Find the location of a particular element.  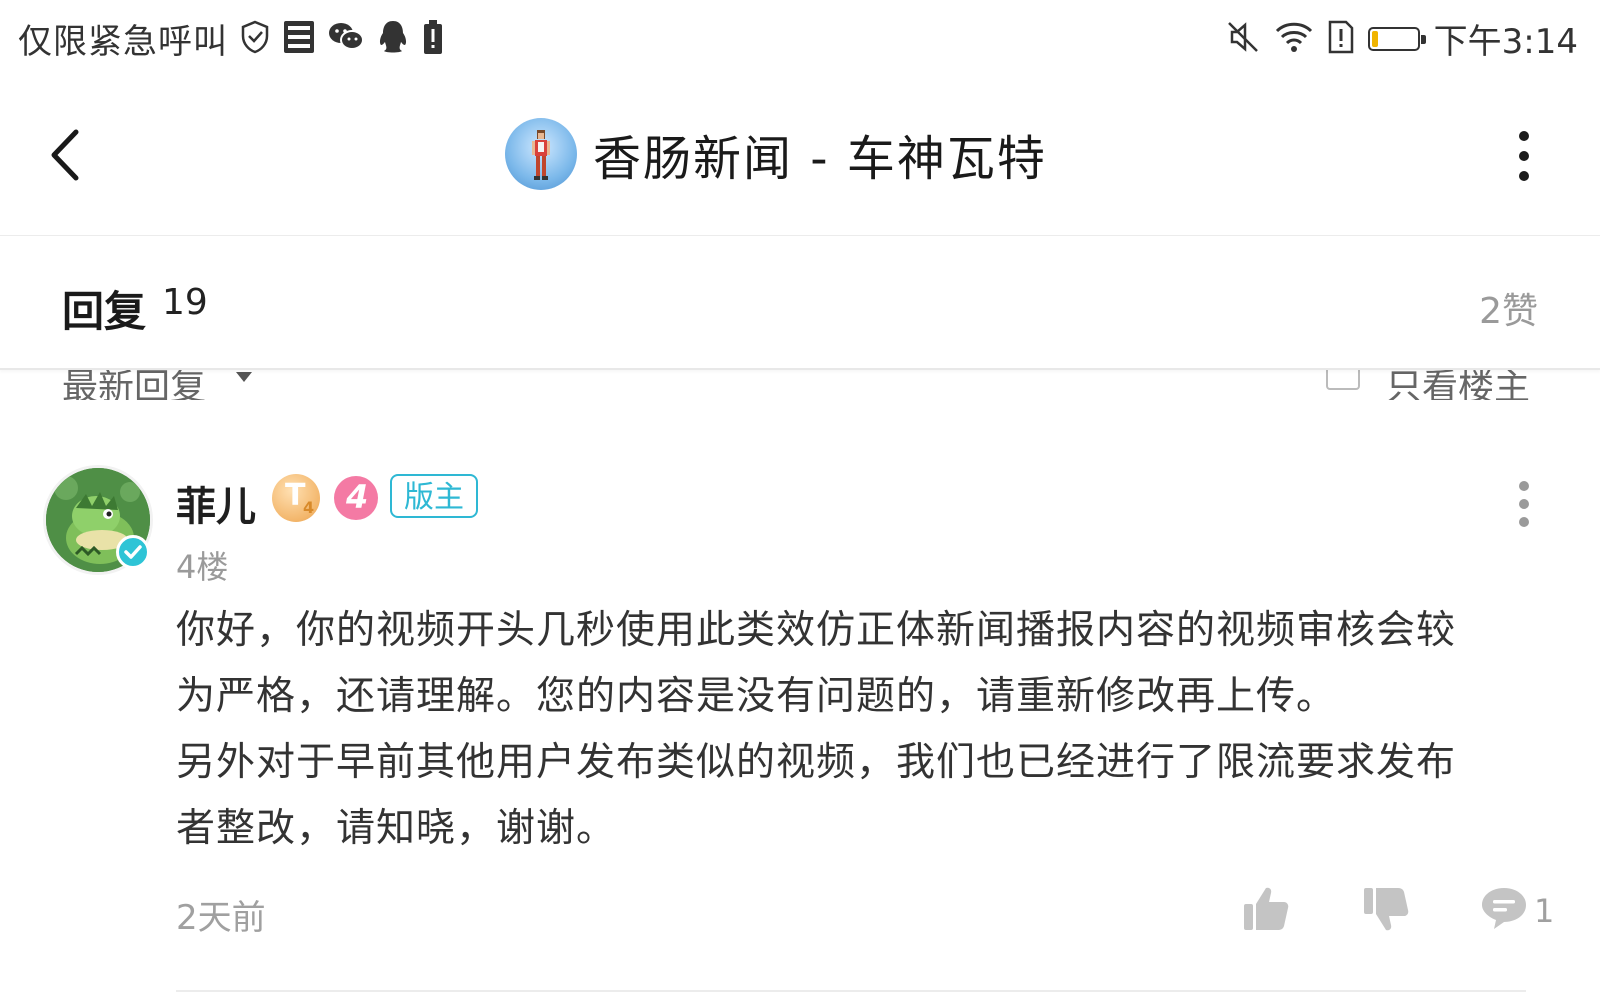

thumbs-down-icon is located at coordinates (1386, 909).